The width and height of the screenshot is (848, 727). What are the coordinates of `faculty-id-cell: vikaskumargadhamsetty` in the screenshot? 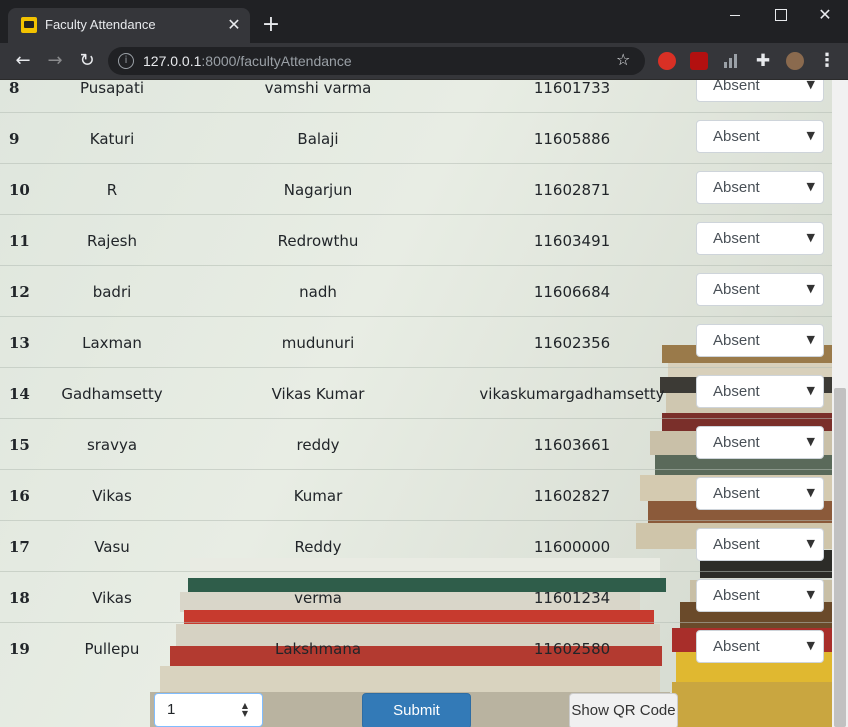 It's located at (572, 394).